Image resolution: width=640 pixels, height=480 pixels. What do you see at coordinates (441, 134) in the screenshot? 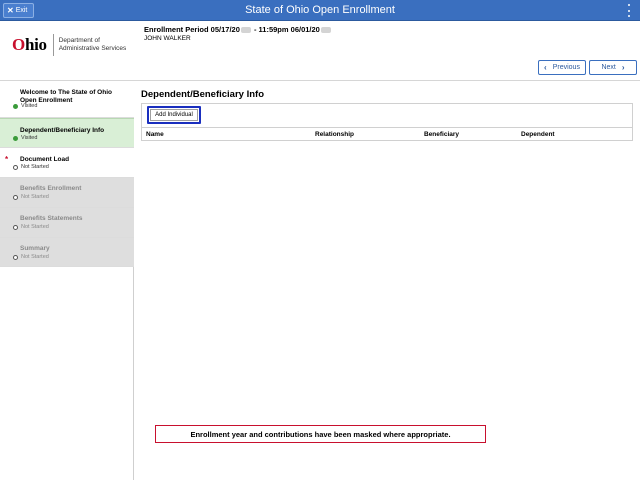
I see `column-header-beneficiary: Beneficiary` at bounding box center [441, 134].